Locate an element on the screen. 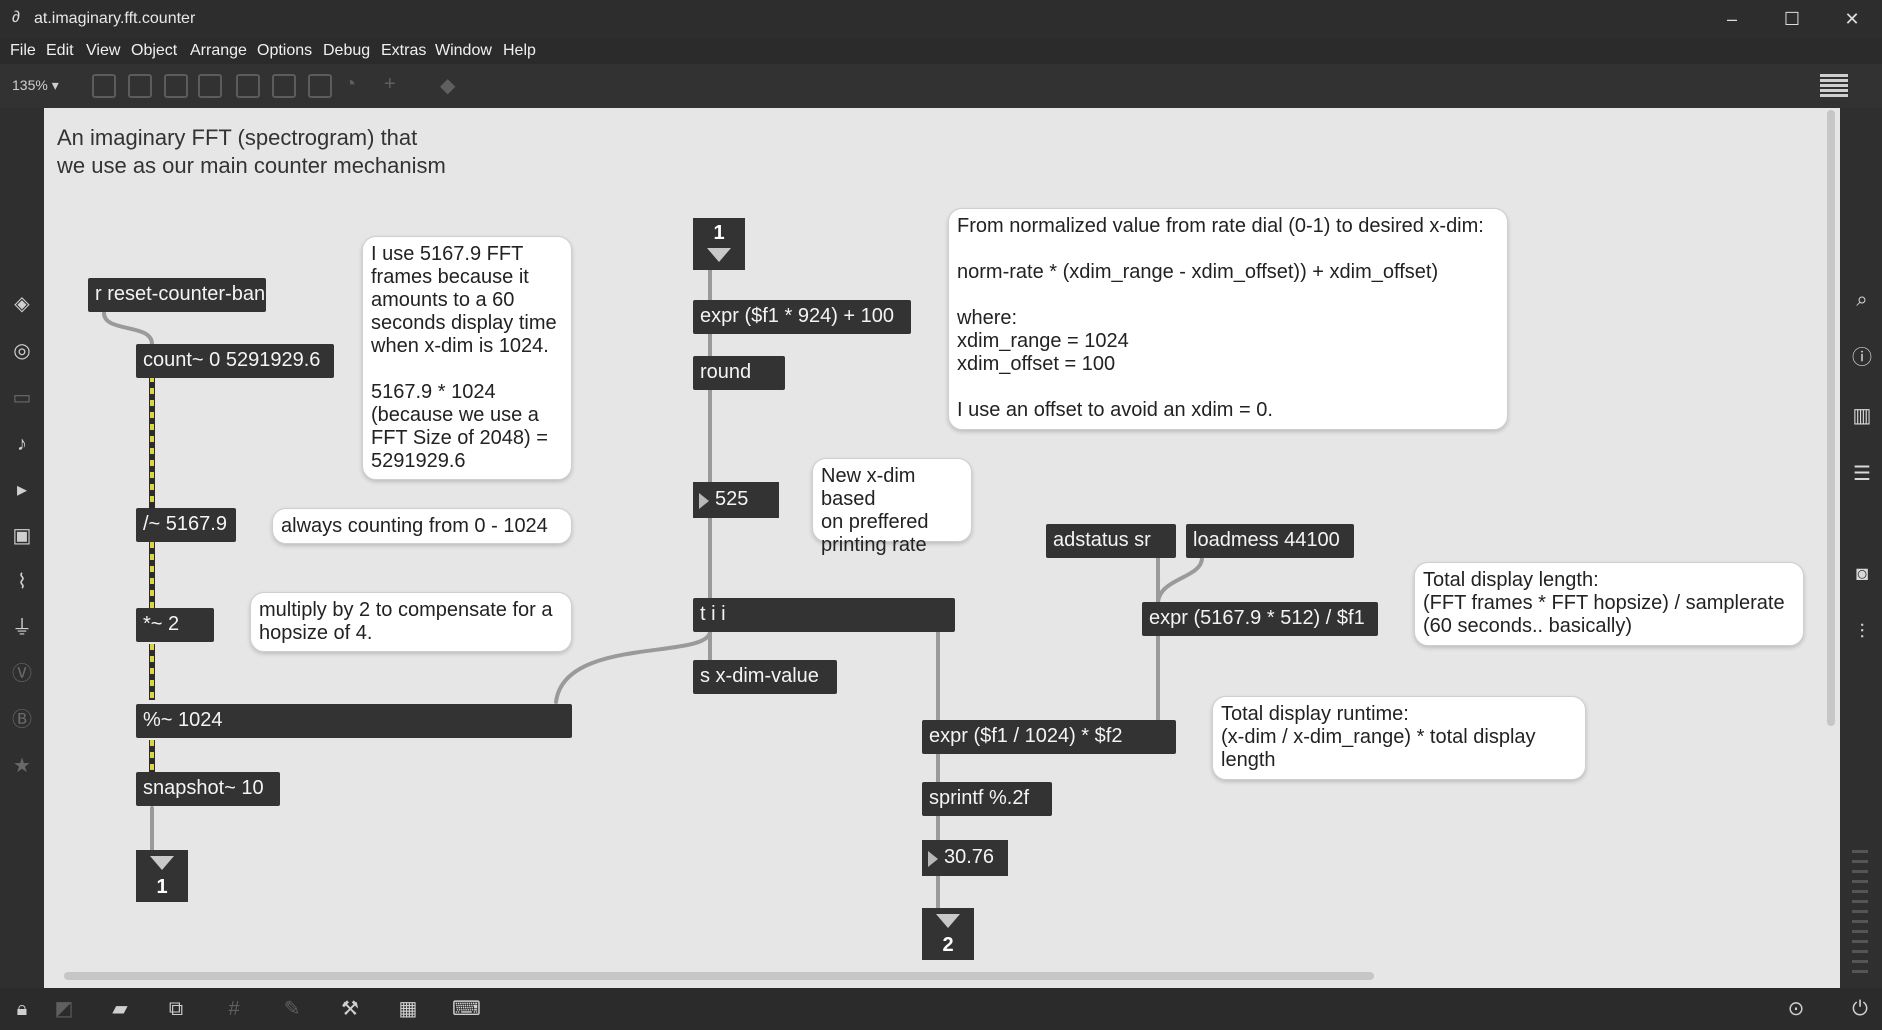 The image size is (1882, 1030). plug-icon: ⏚ is located at coordinates (22, 628).